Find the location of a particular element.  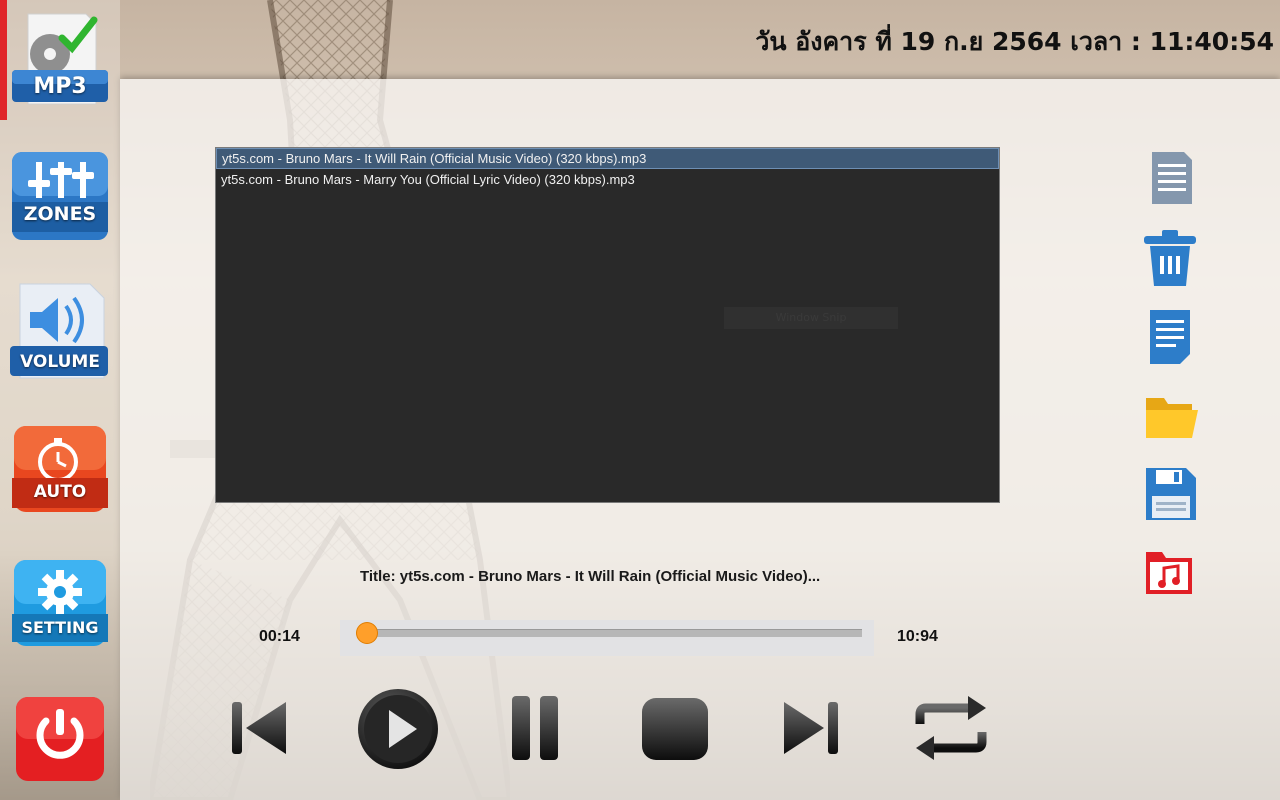

pause-icon is located at coordinates (535, 728).